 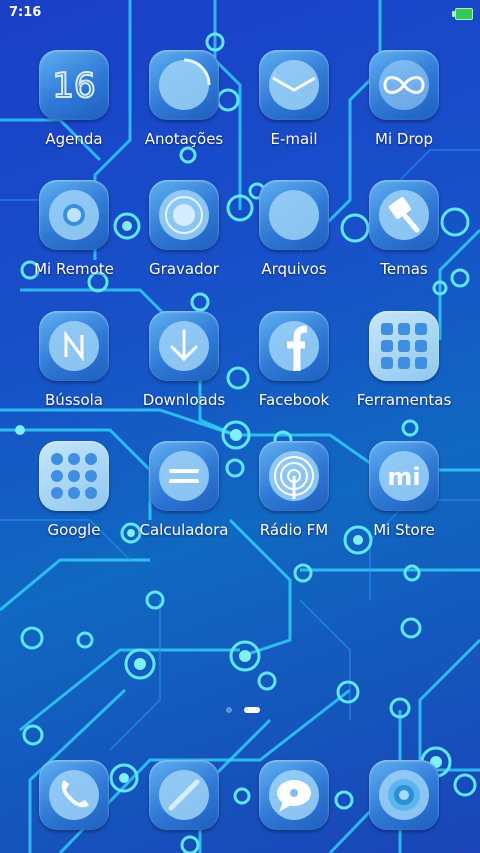 I want to click on dock-messages, so click(x=294, y=806).